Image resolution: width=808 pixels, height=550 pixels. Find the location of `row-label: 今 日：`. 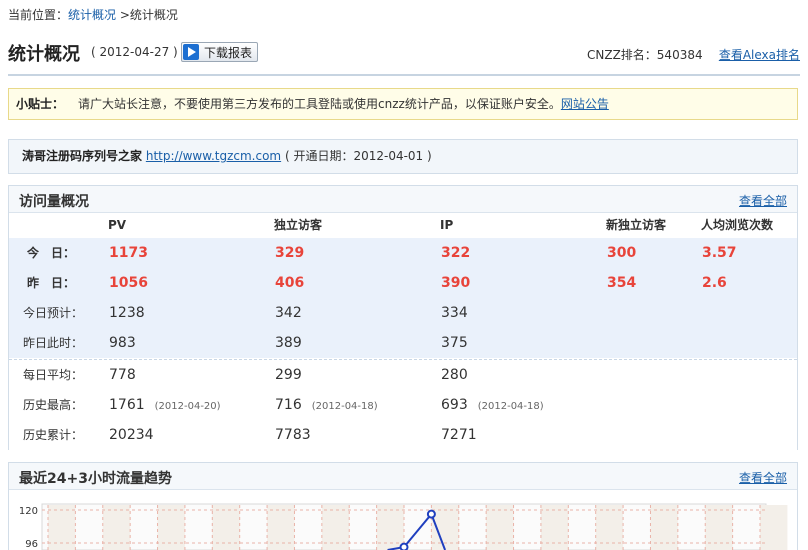

row-label: 今 日： is located at coordinates (51, 253).